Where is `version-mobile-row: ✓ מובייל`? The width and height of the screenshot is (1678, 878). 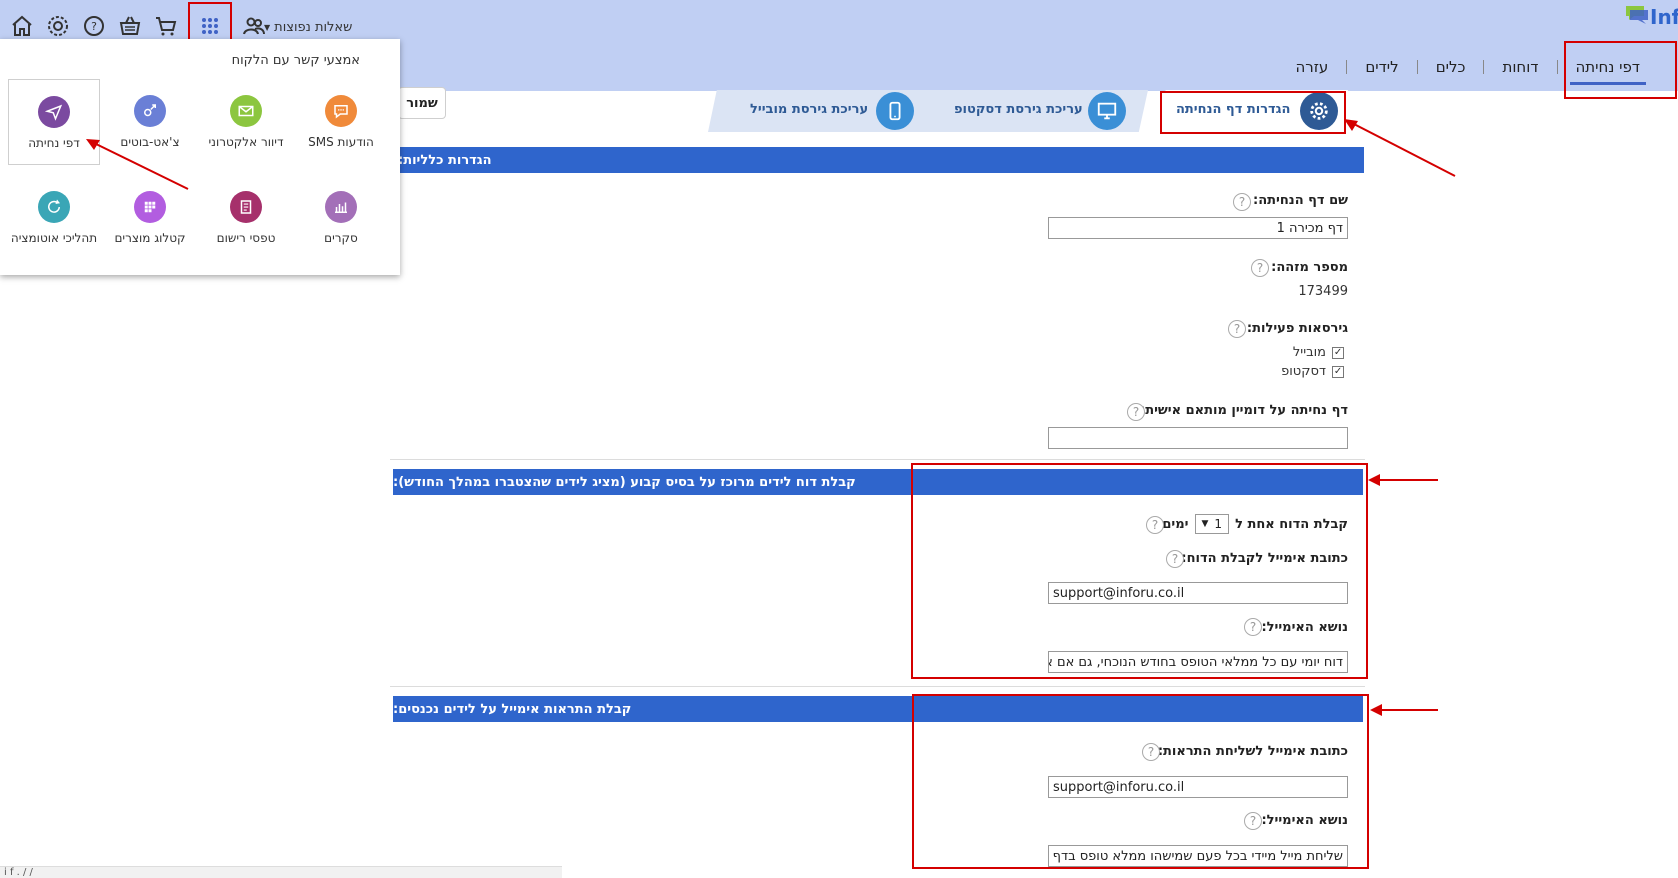
version-mobile-row: ✓ מובייל is located at coordinates (1318, 352).